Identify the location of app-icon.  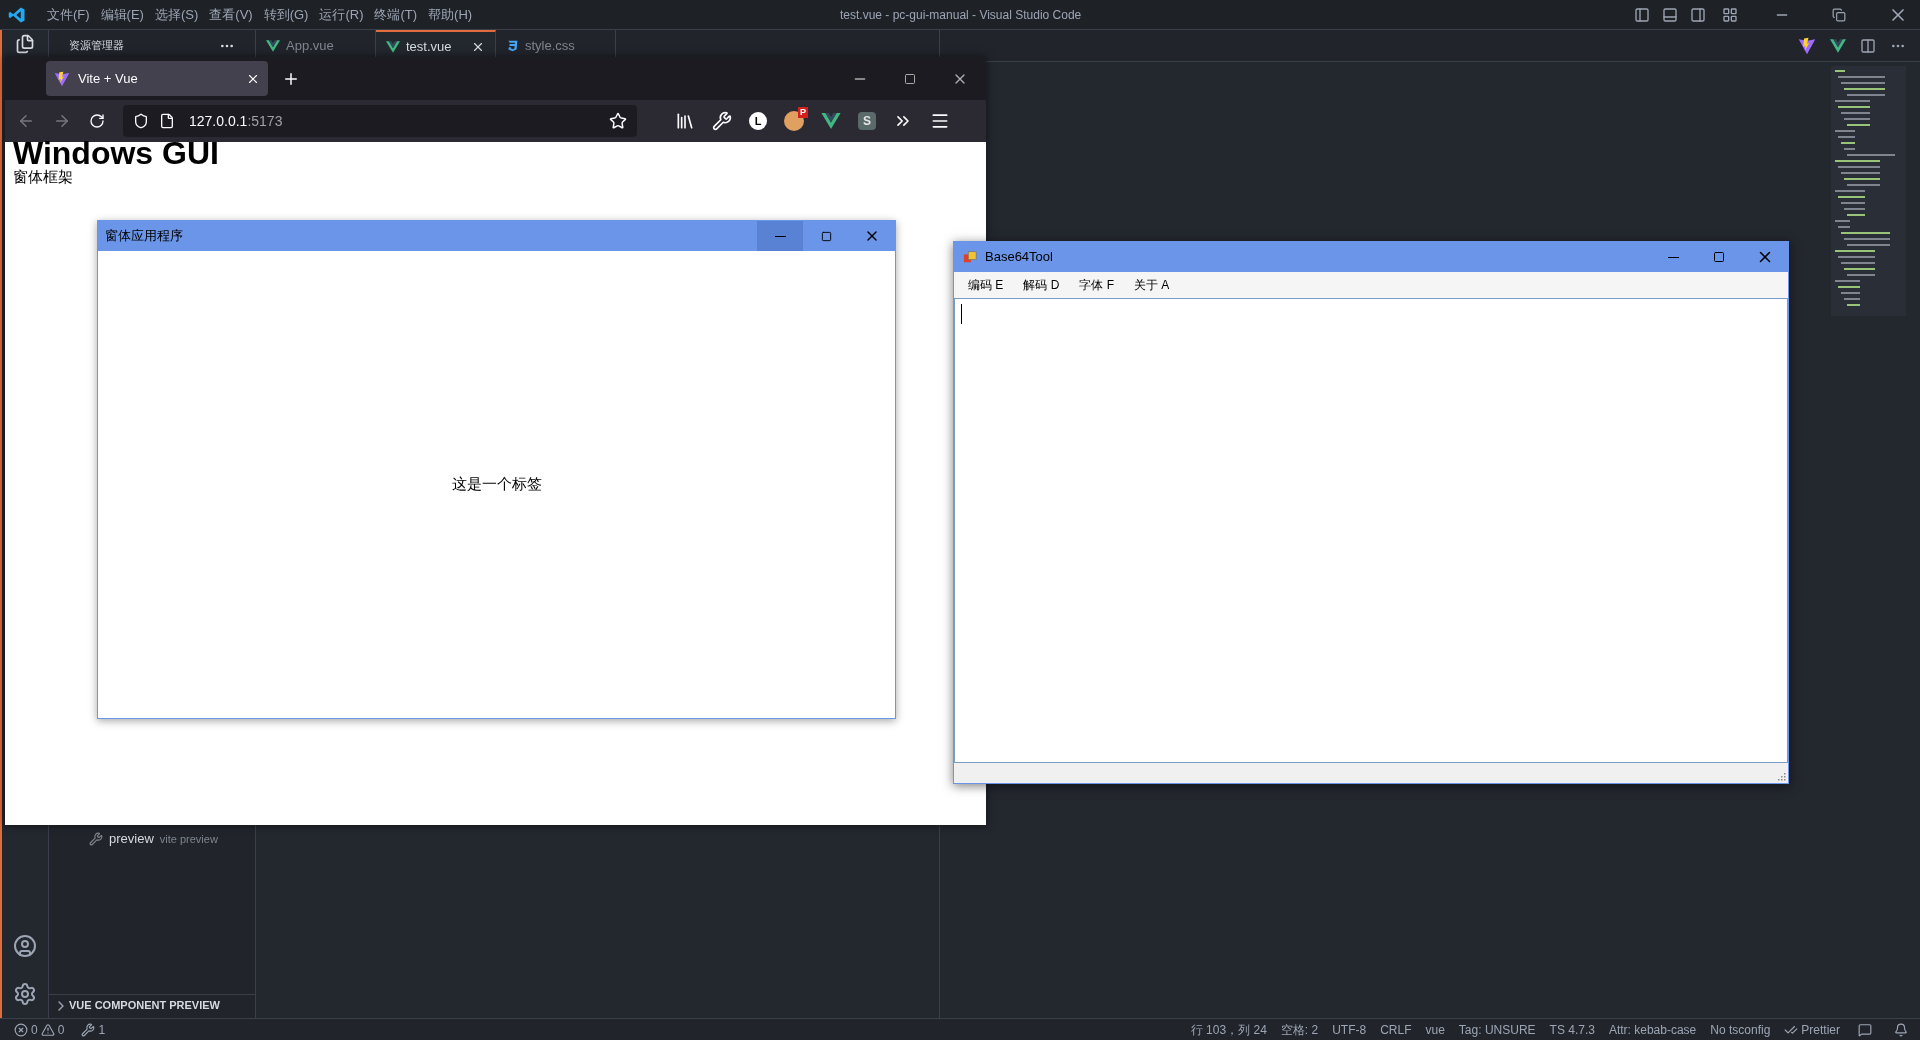
(970, 257).